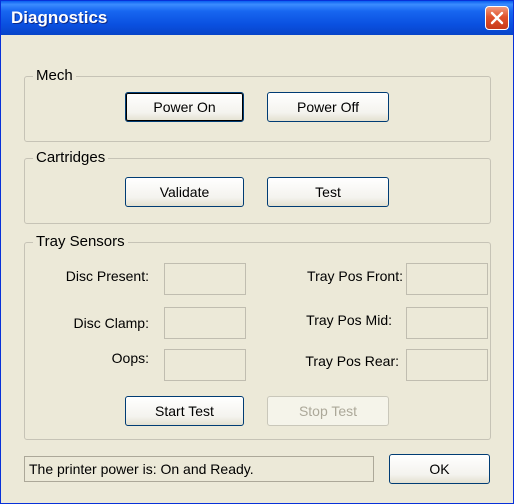 The width and height of the screenshot is (514, 504). I want to click on tray-pos-front-label: Tray Pos Front:, so click(355, 276).